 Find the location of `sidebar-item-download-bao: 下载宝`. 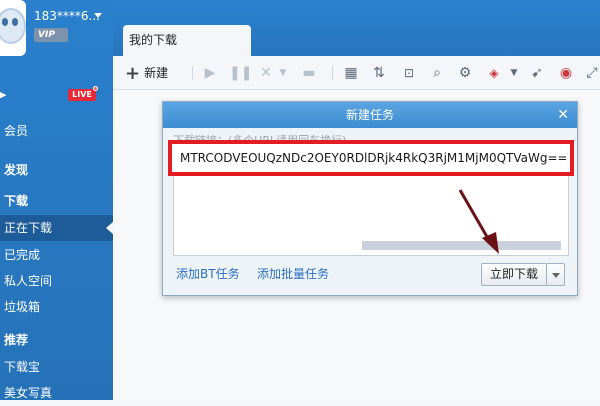

sidebar-item-download-bao: 下载宝 is located at coordinates (56, 367).